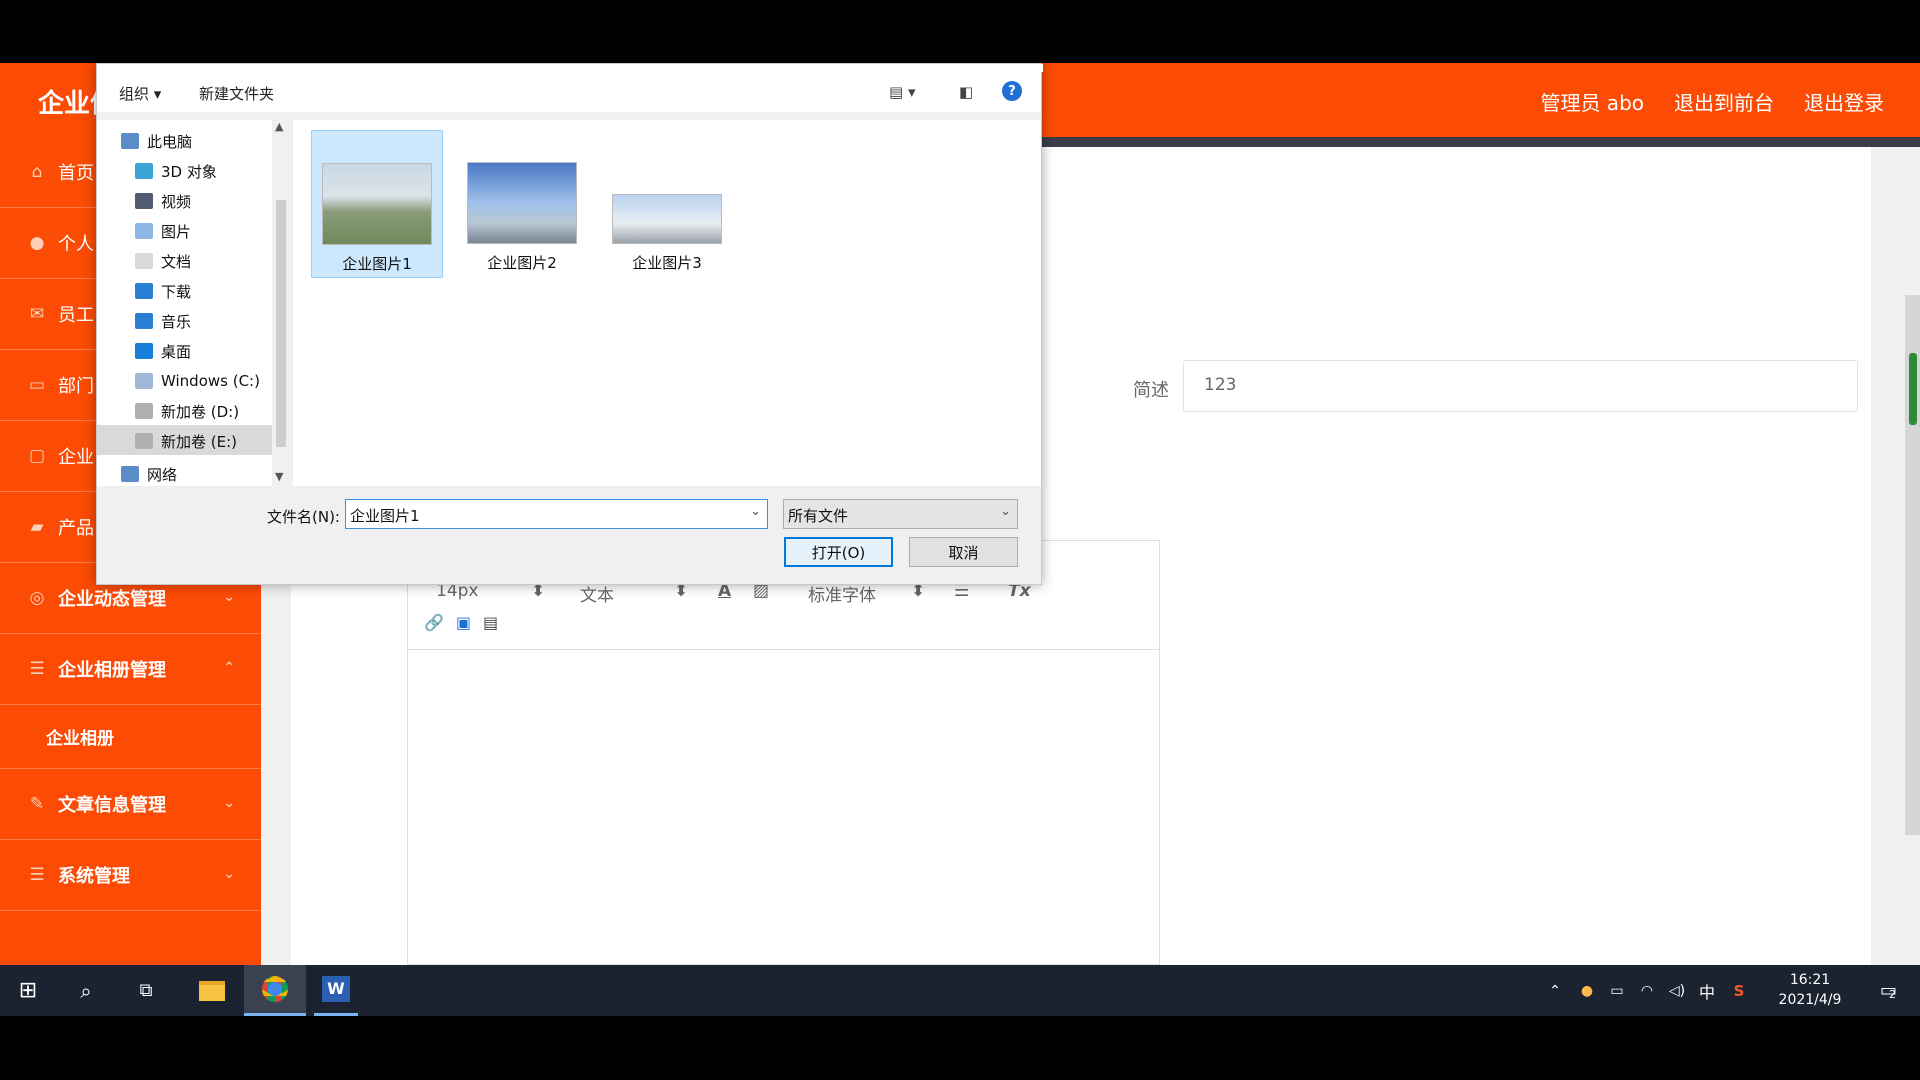 The height and width of the screenshot is (1080, 1920). I want to click on list-icon: ☰, so click(37, 669).